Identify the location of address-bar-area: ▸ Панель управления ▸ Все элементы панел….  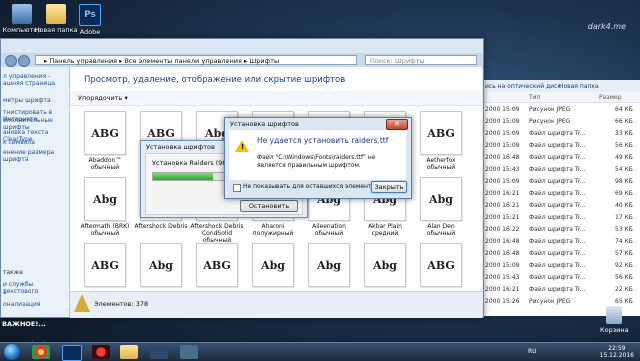
(242, 60).